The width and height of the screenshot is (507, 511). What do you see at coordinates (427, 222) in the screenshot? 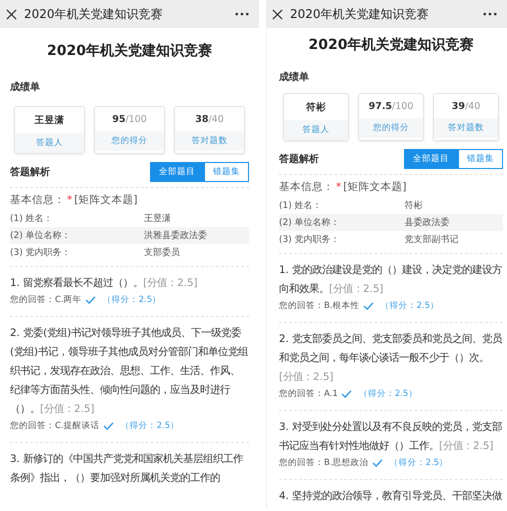
I see `field-value: 县委政法委` at bounding box center [427, 222].